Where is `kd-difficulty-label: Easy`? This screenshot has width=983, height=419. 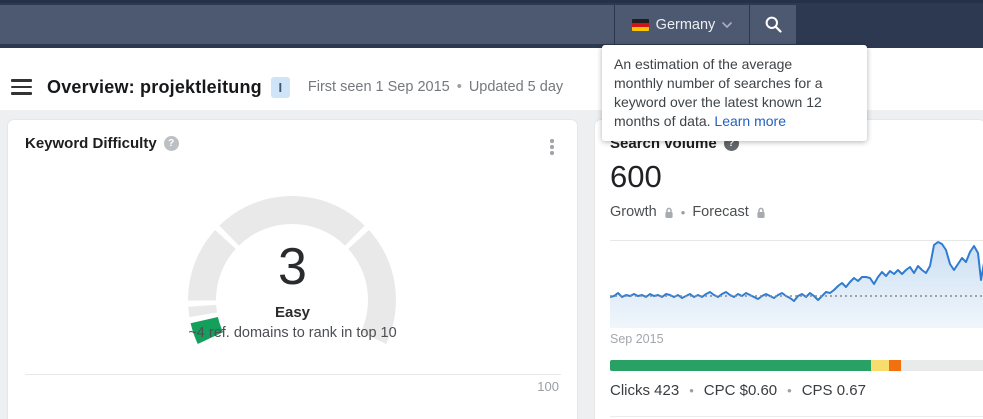
kd-difficulty-label: Easy is located at coordinates (292, 312).